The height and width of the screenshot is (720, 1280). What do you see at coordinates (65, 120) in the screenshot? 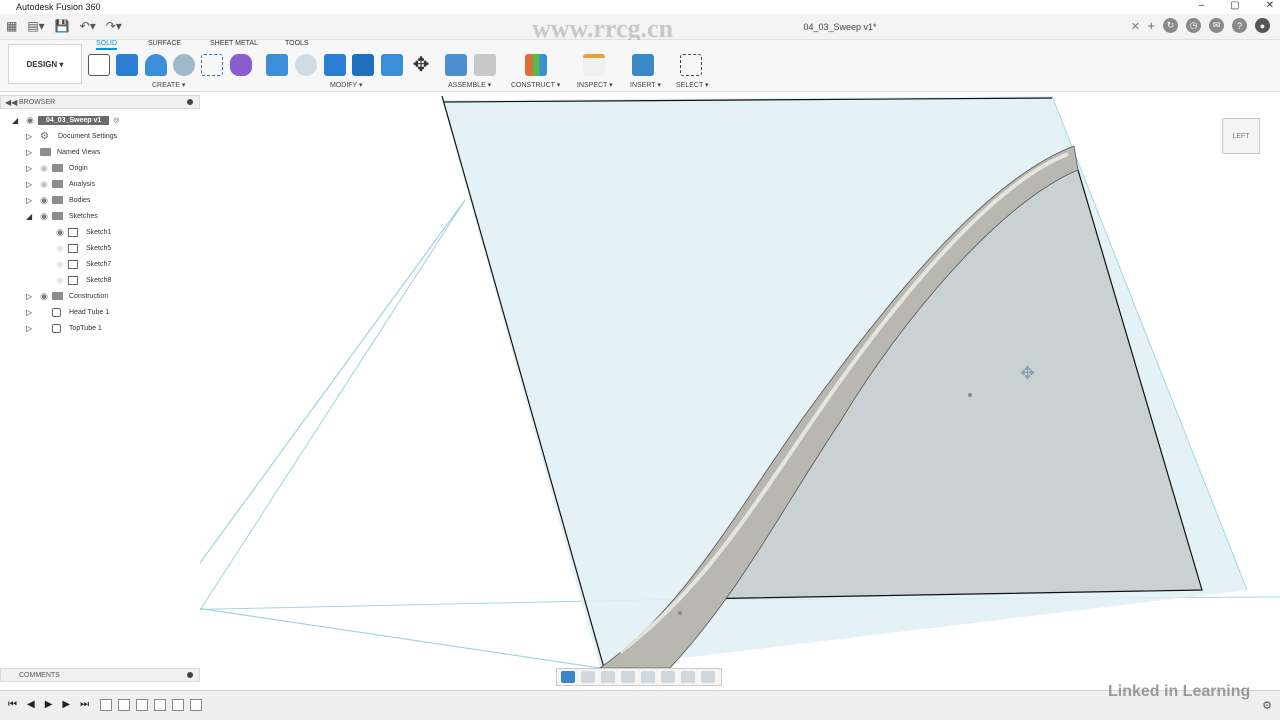
I see `tree-root: ◢ ◉ 04_03_Sweep v1 ◎` at bounding box center [65, 120].